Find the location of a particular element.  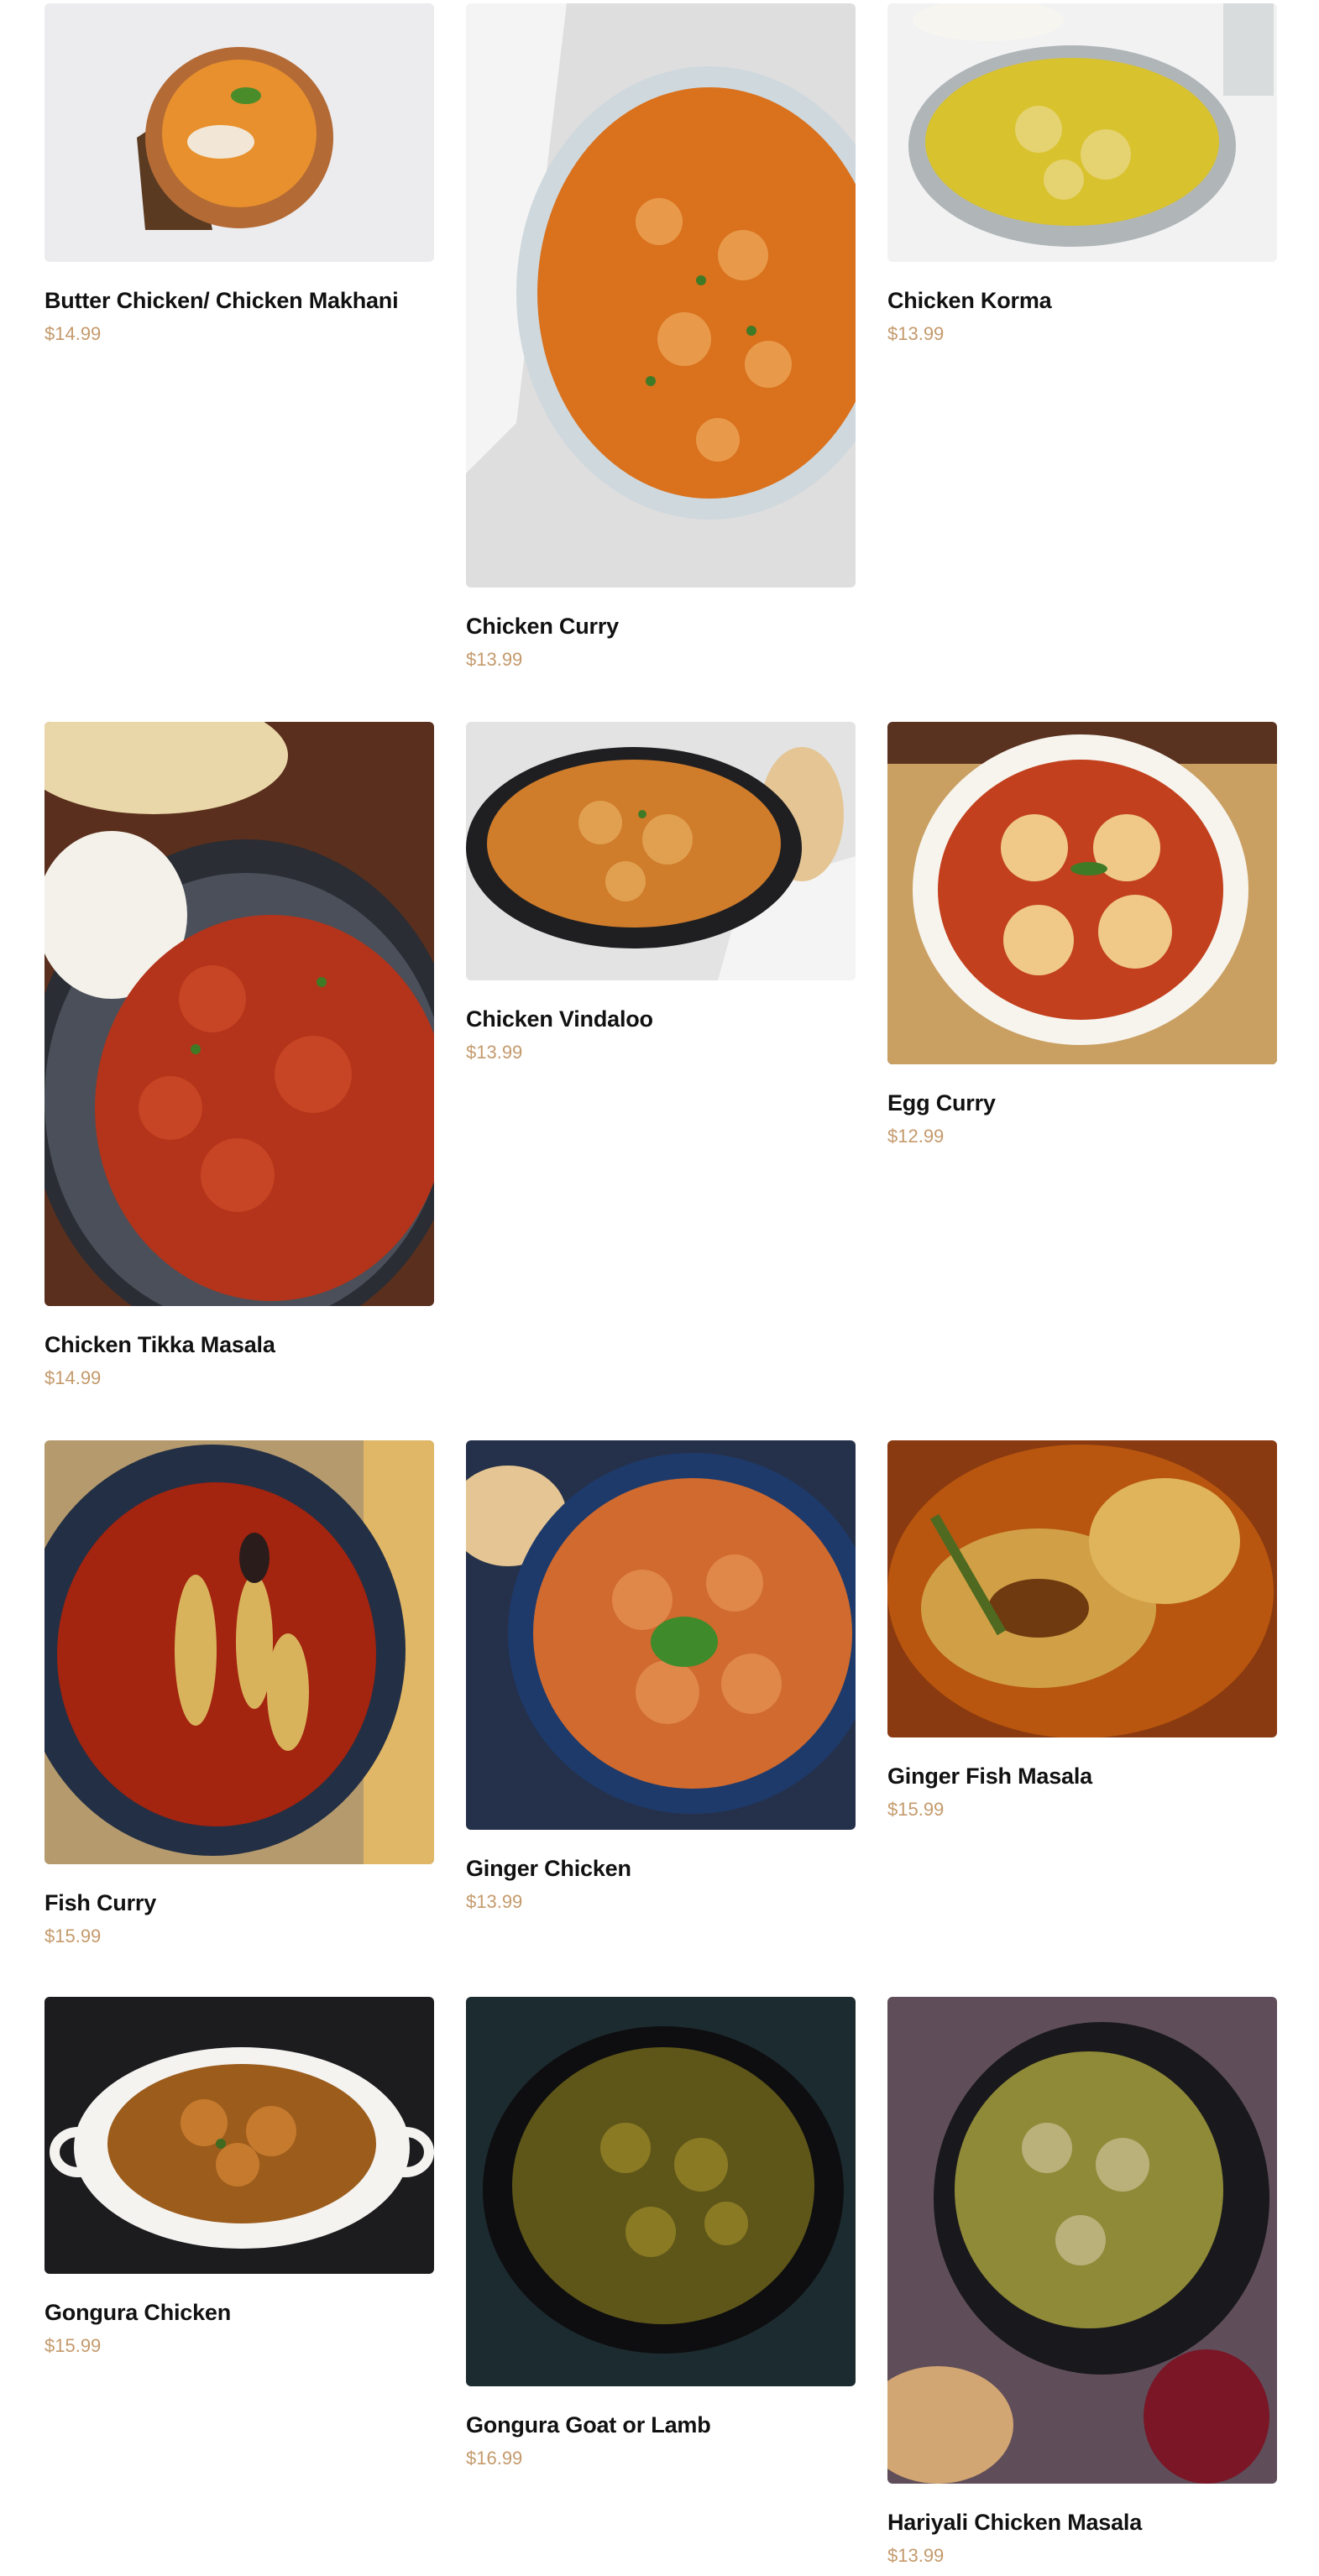

menu-item-card: Fish Curry $15.99 is located at coordinates (239, 1693).